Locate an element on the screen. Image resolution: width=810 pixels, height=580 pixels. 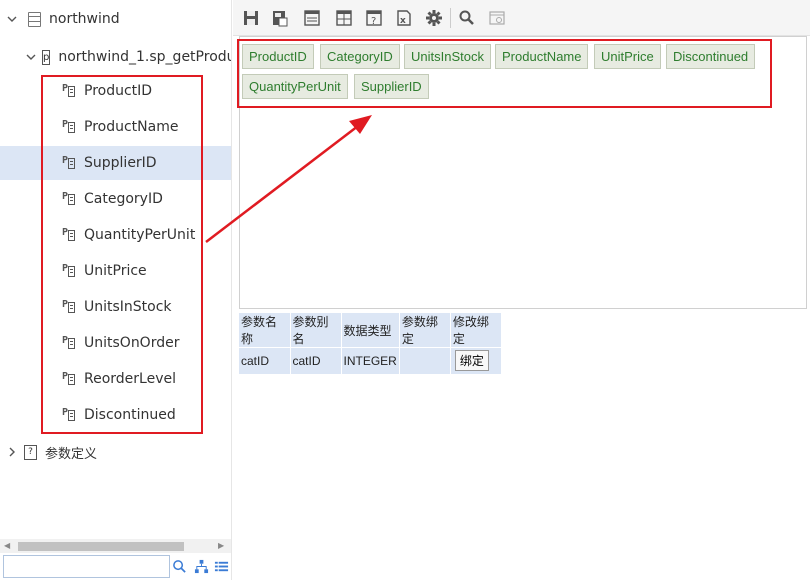
param-name-cell: catID is located at coordinates (265, 360).